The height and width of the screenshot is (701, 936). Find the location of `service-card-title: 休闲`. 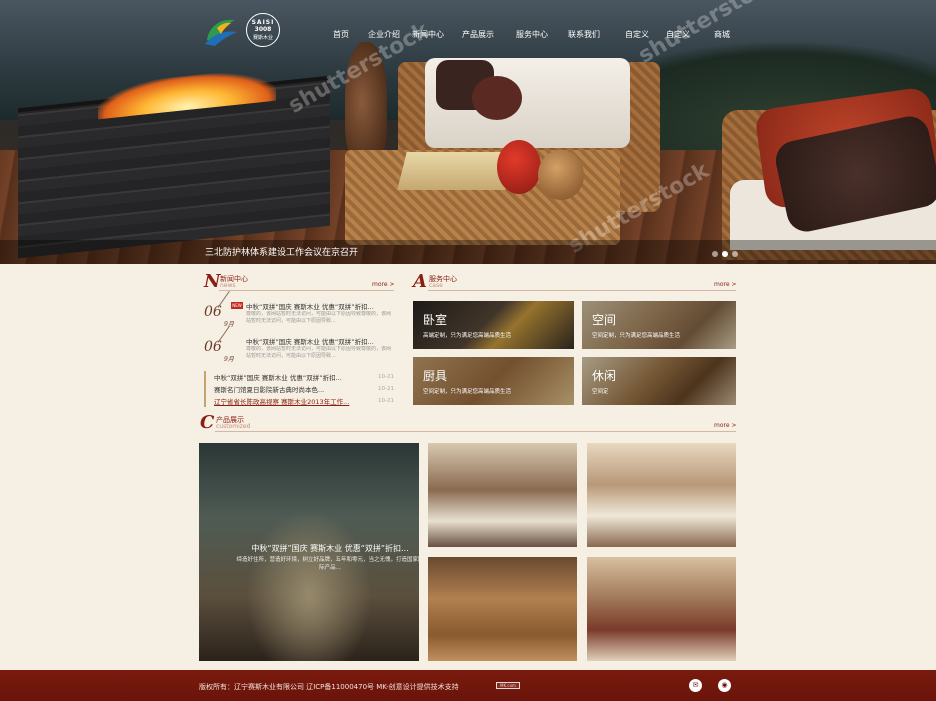

service-card-title: 休闲 is located at coordinates (604, 376).